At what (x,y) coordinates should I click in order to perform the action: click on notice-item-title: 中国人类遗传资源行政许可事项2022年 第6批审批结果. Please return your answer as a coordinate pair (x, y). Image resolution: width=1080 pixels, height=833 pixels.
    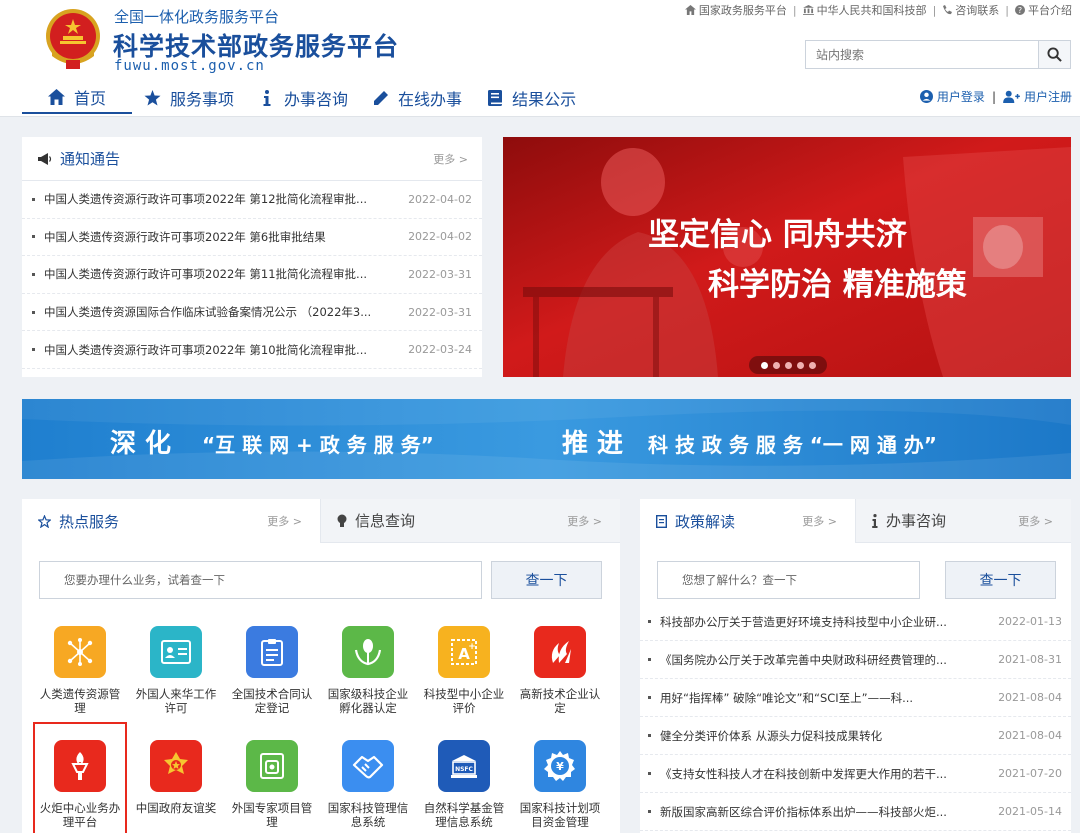
    Looking at the image, I should click on (185, 236).